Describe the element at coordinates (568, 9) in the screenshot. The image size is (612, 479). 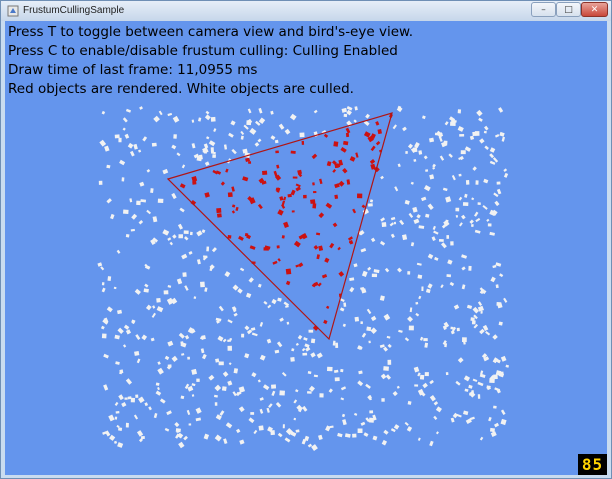
I see `maximize-button: □` at that location.